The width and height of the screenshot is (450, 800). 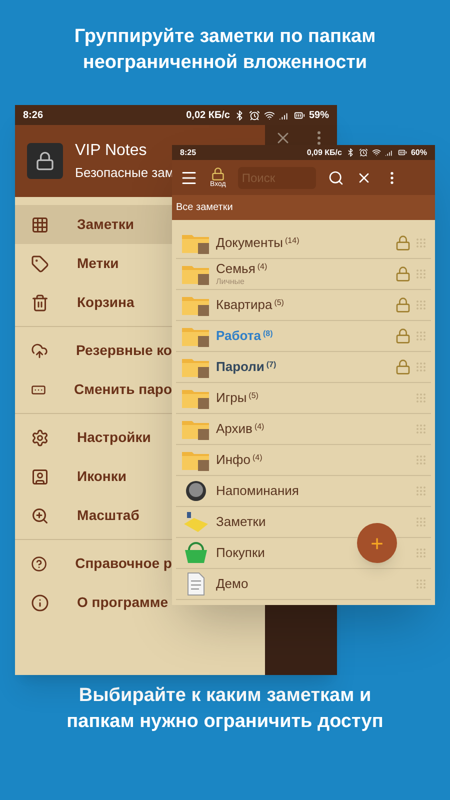 I want to click on battery-level: 59%, so click(x=318, y=115).